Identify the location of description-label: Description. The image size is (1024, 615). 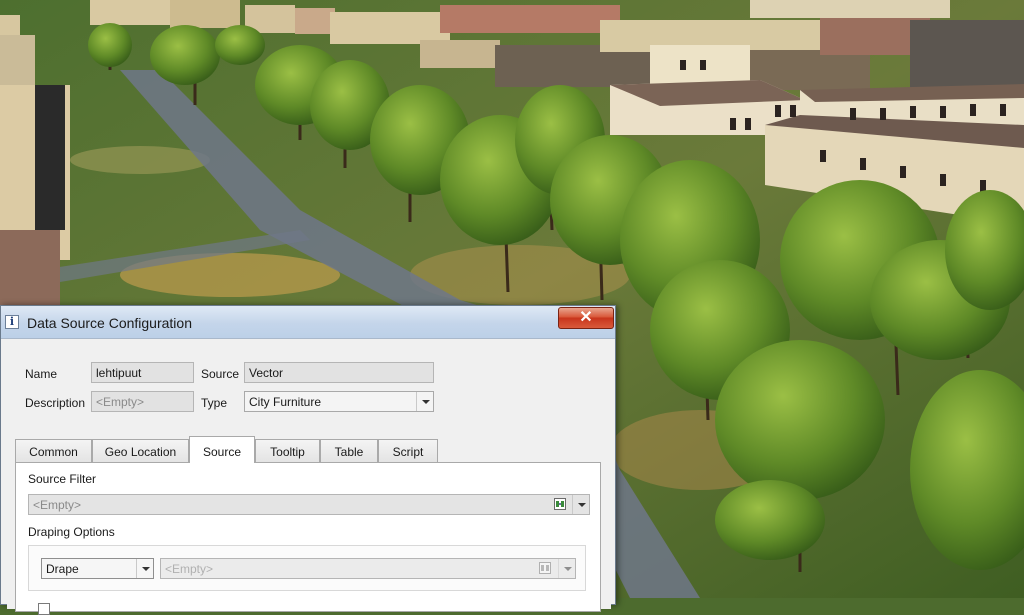
(55, 403).